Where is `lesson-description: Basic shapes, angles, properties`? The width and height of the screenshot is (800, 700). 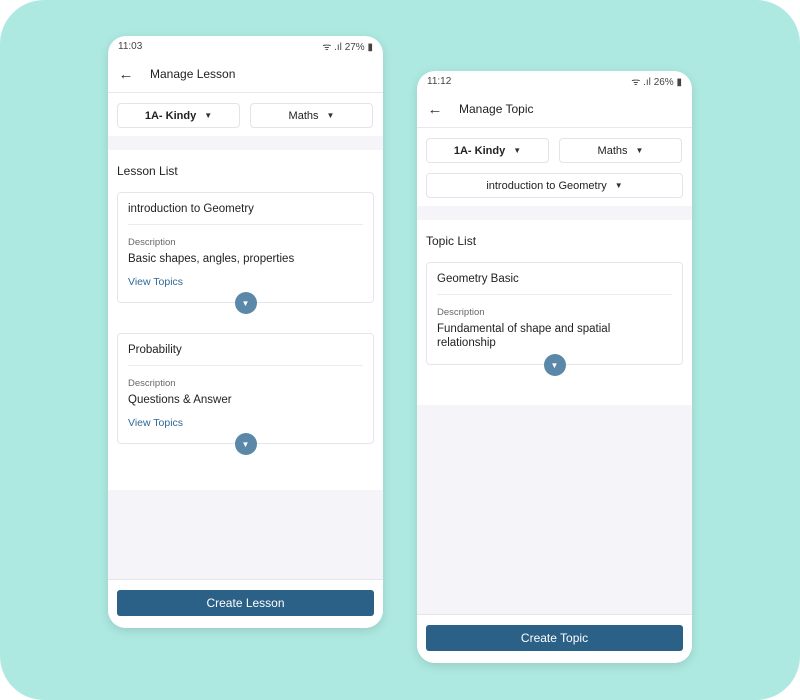 lesson-description: Basic shapes, angles, properties is located at coordinates (211, 259).